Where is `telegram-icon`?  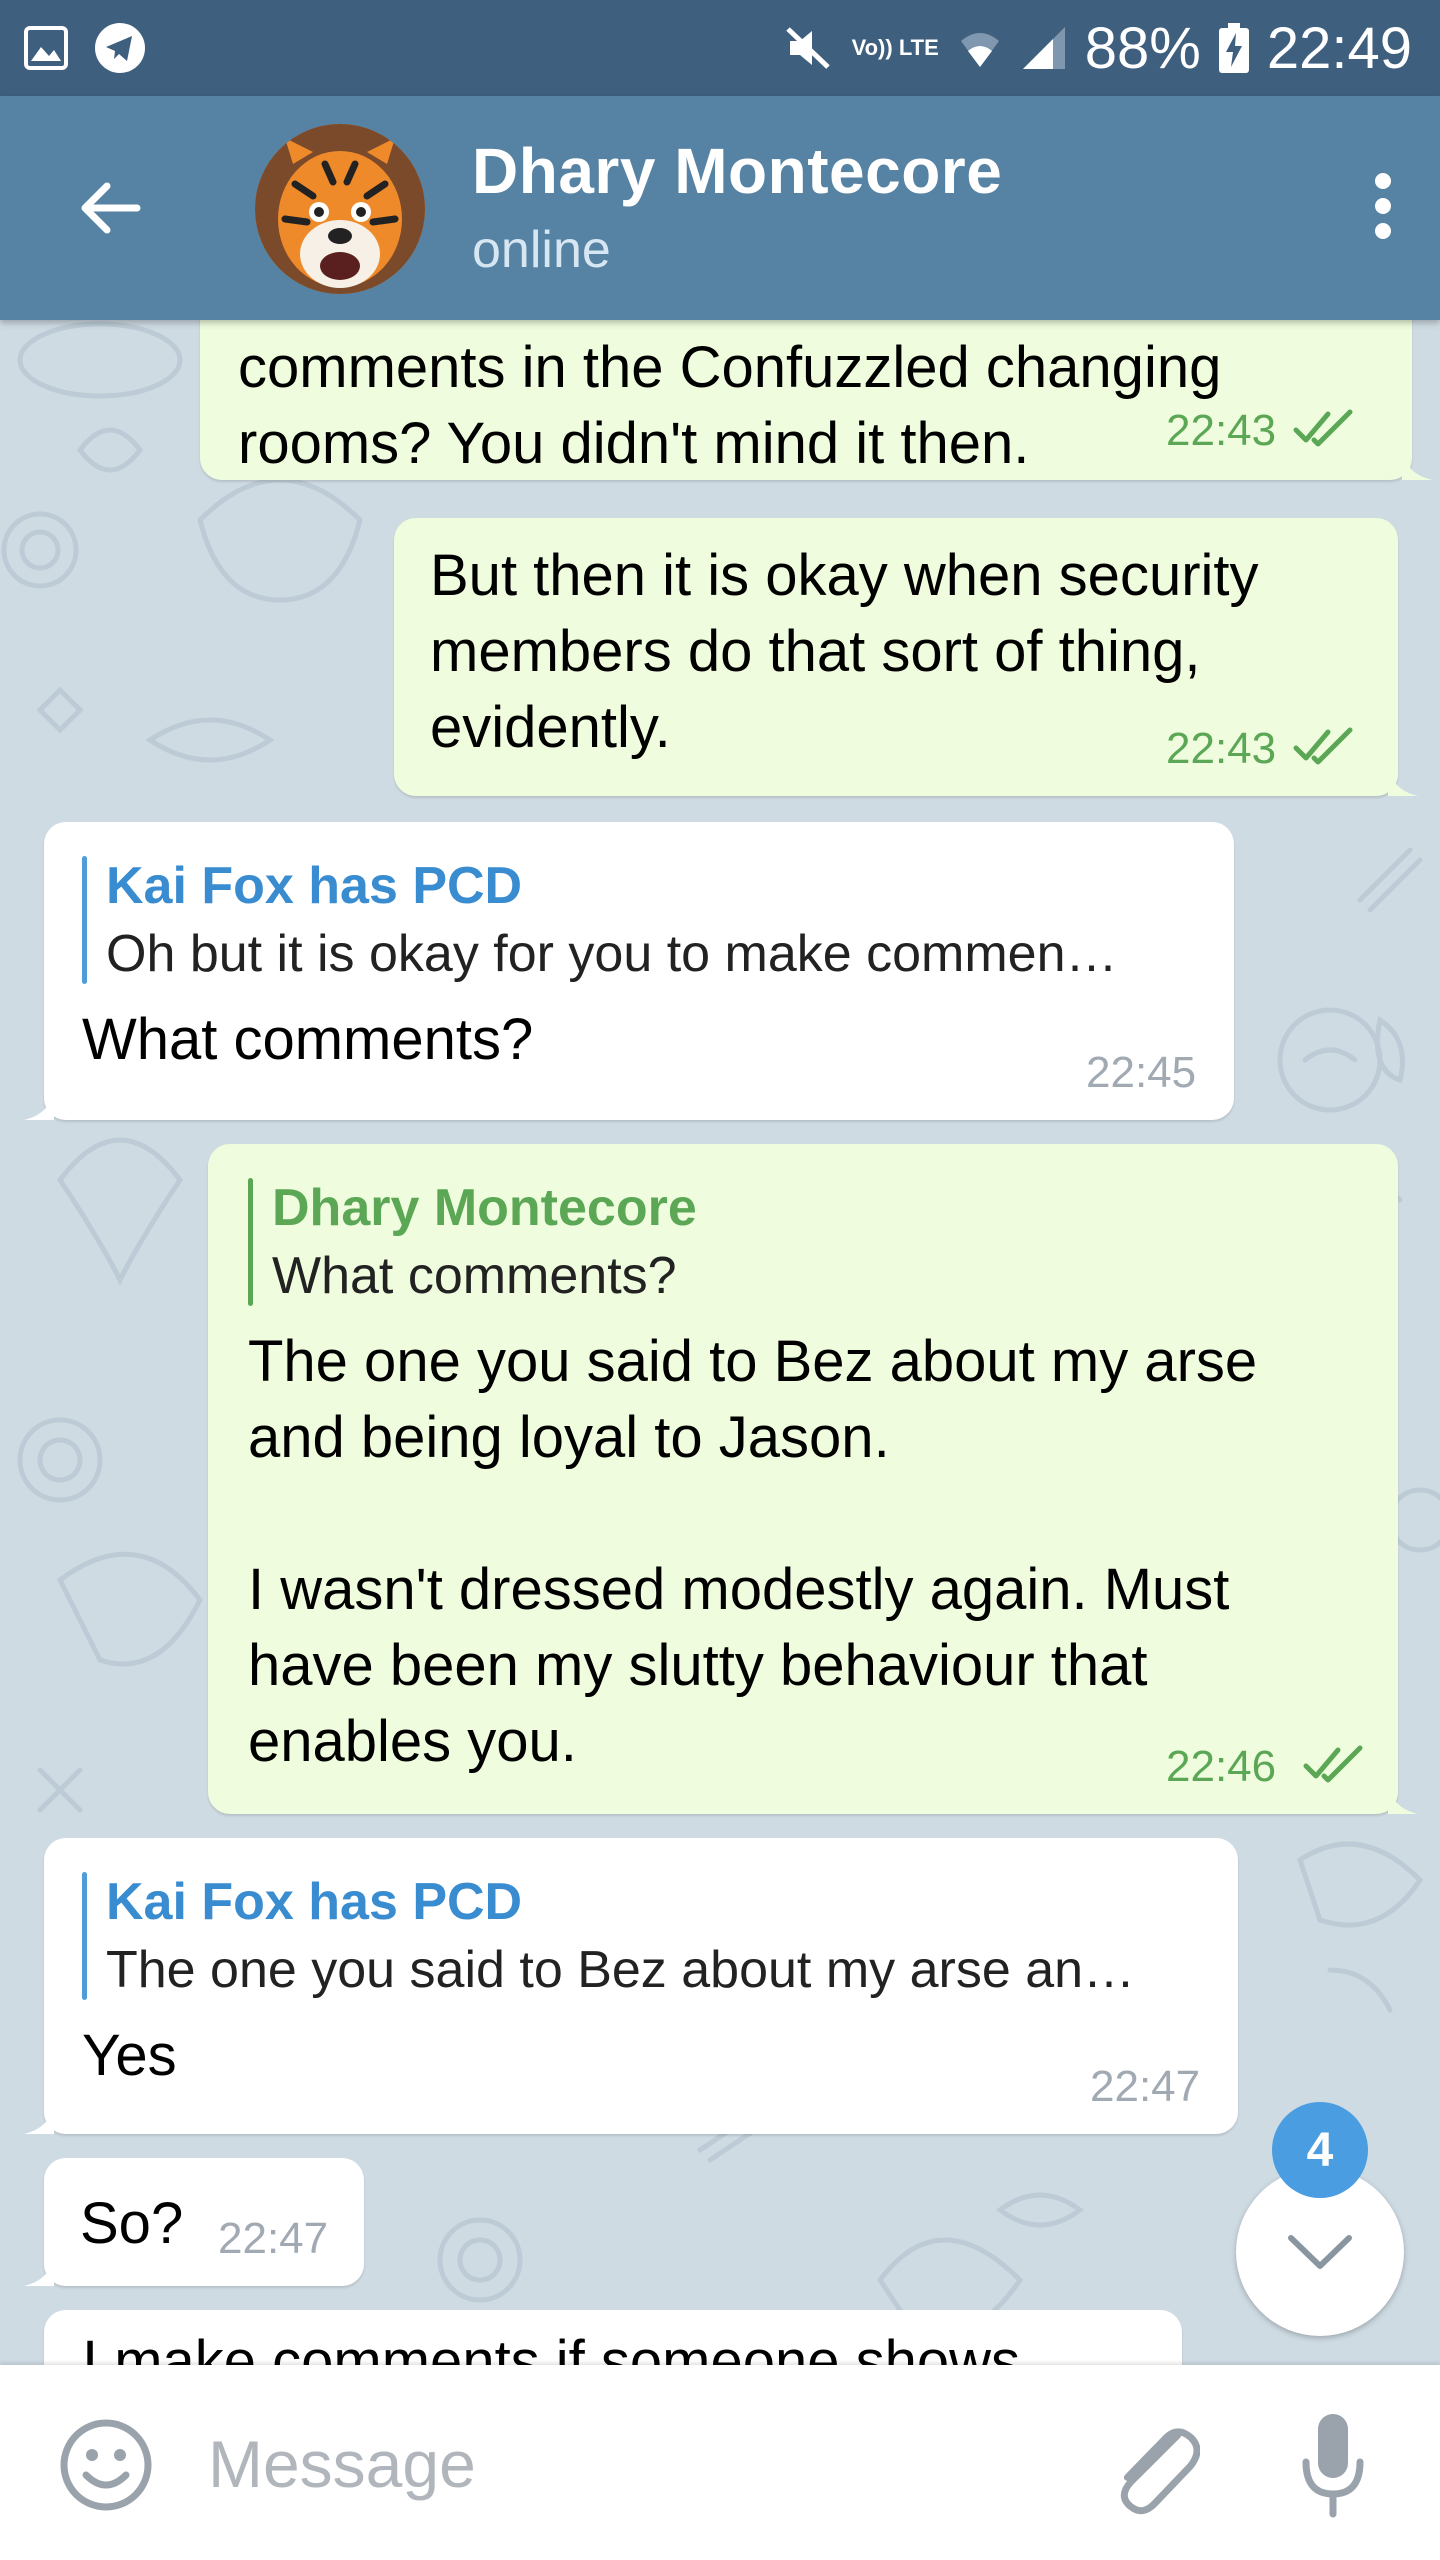
telegram-icon is located at coordinates (120, 48).